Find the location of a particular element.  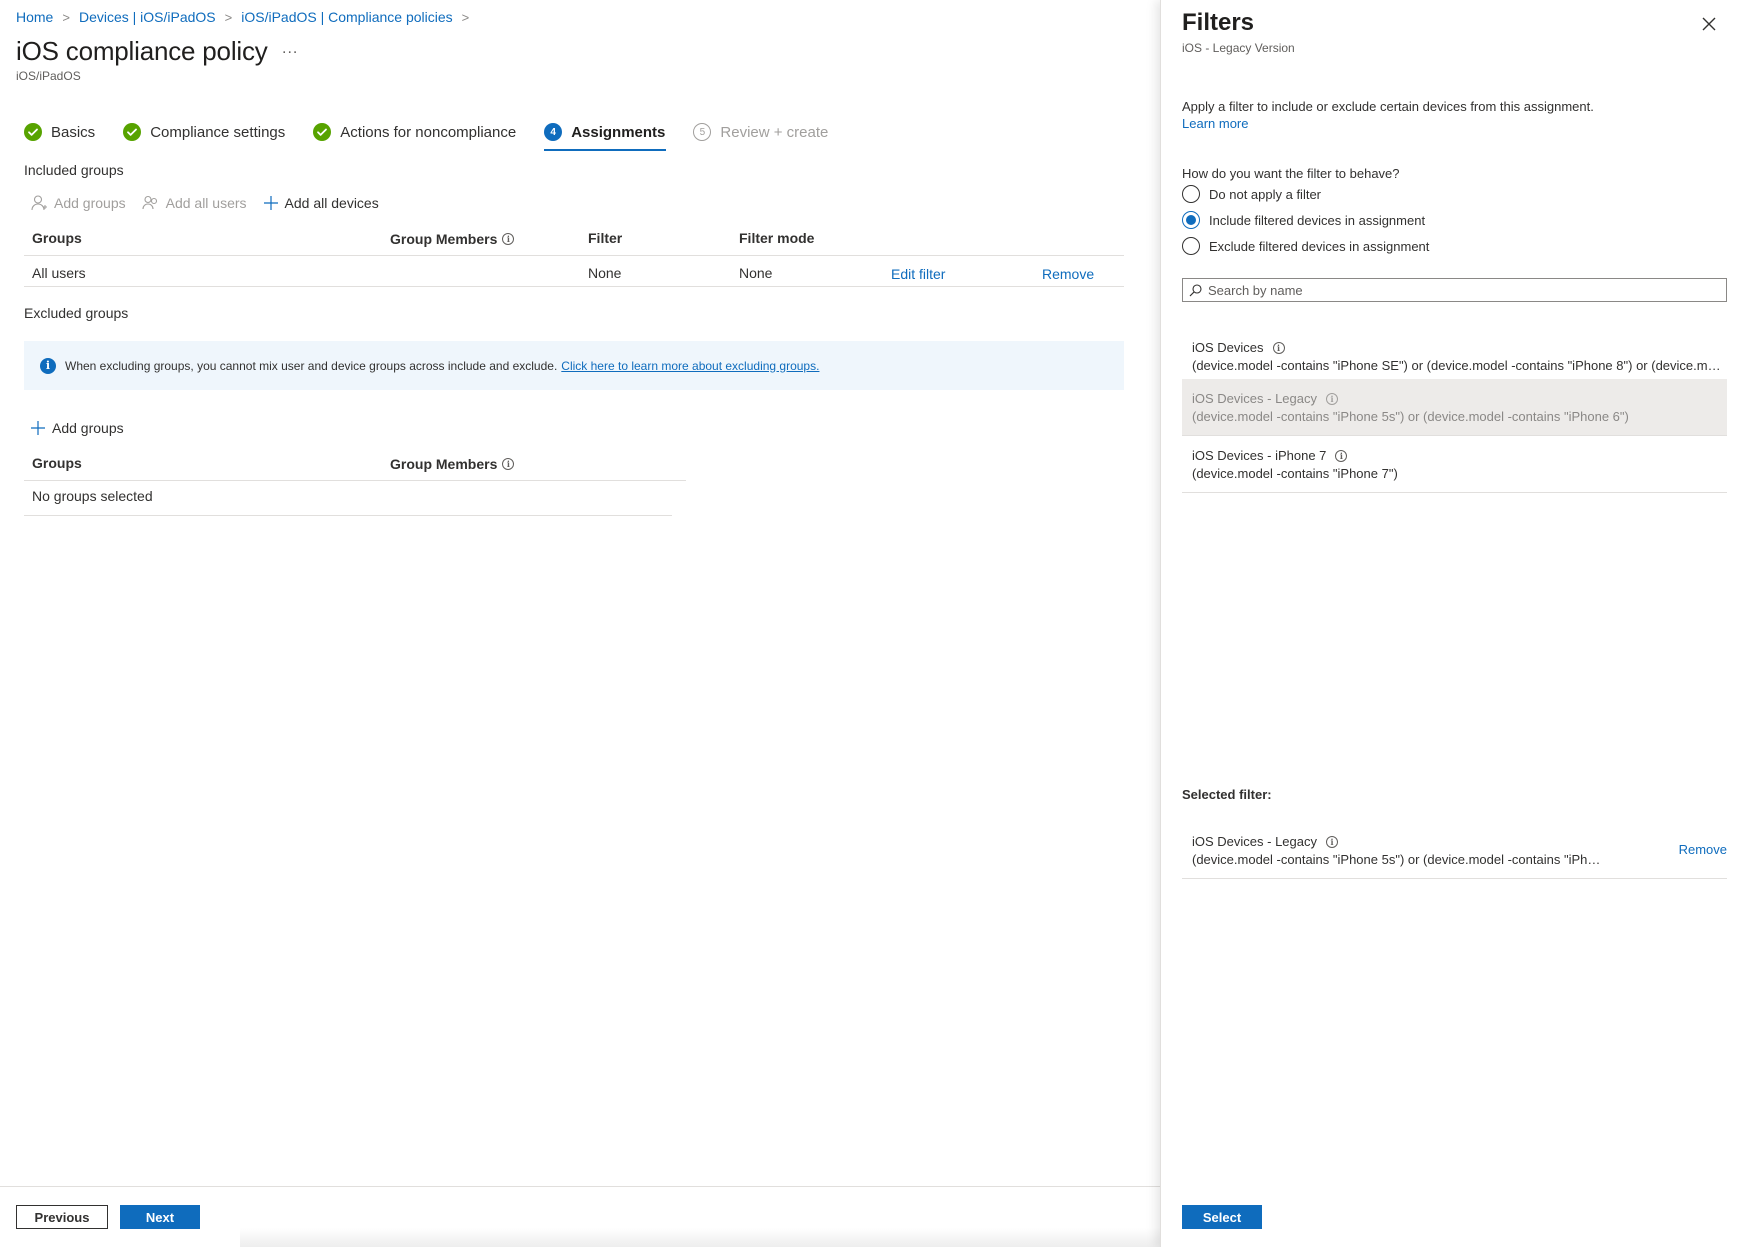

cell-filter: None is located at coordinates (605, 273).